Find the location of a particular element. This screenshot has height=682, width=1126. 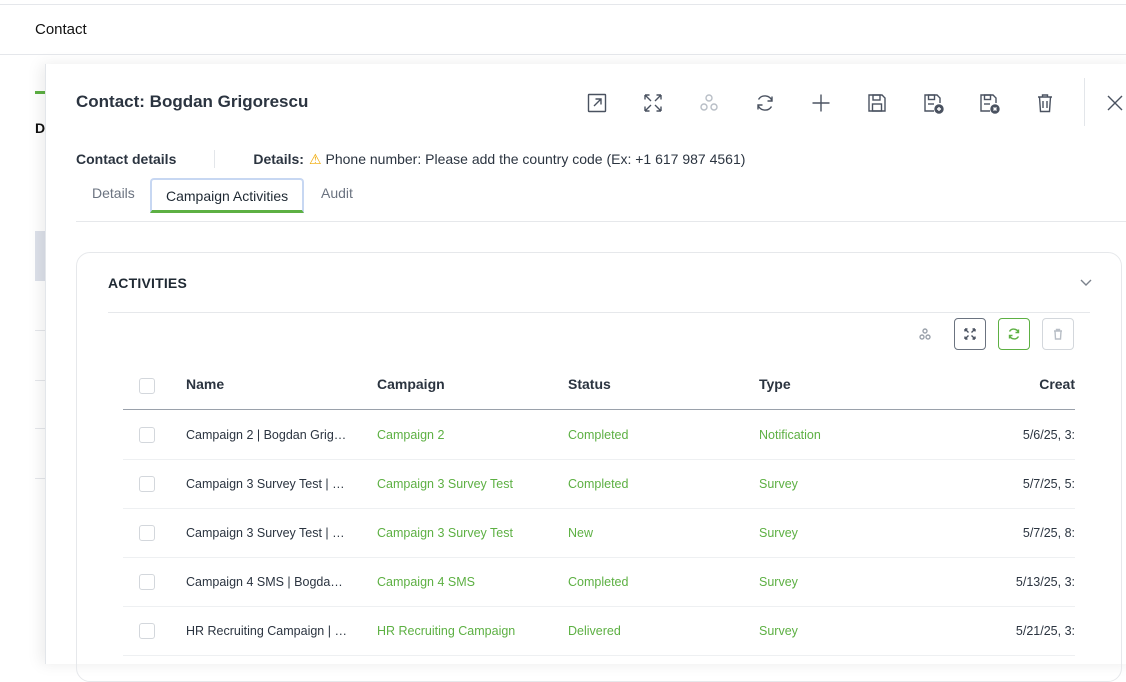

row-created: 5/13/25, 3: is located at coordinates (1045, 582).